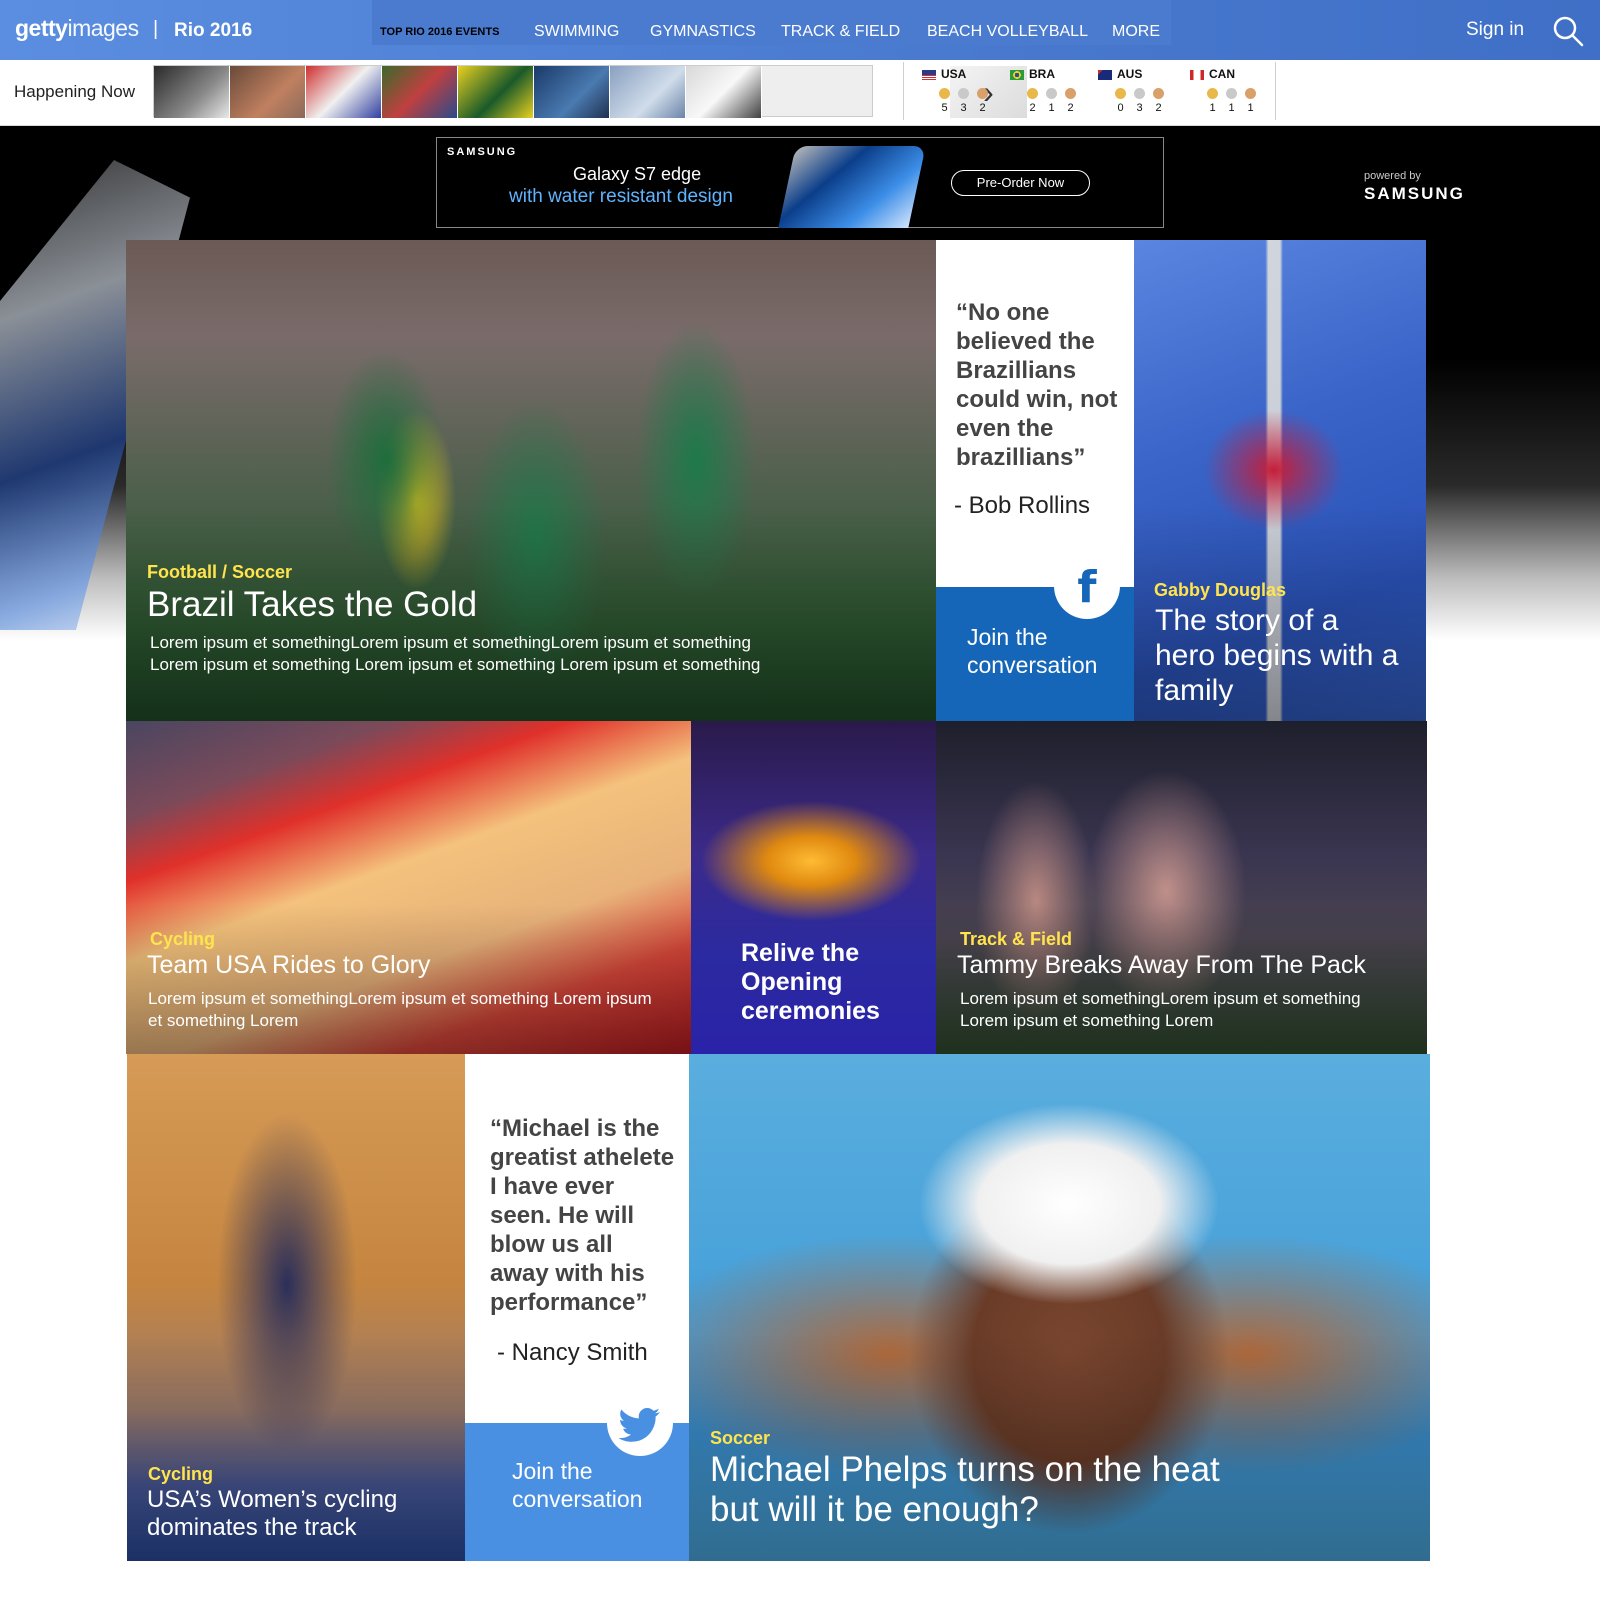 The image size is (1600, 1600). I want to click on twitter-bird-icon, so click(639, 1425).